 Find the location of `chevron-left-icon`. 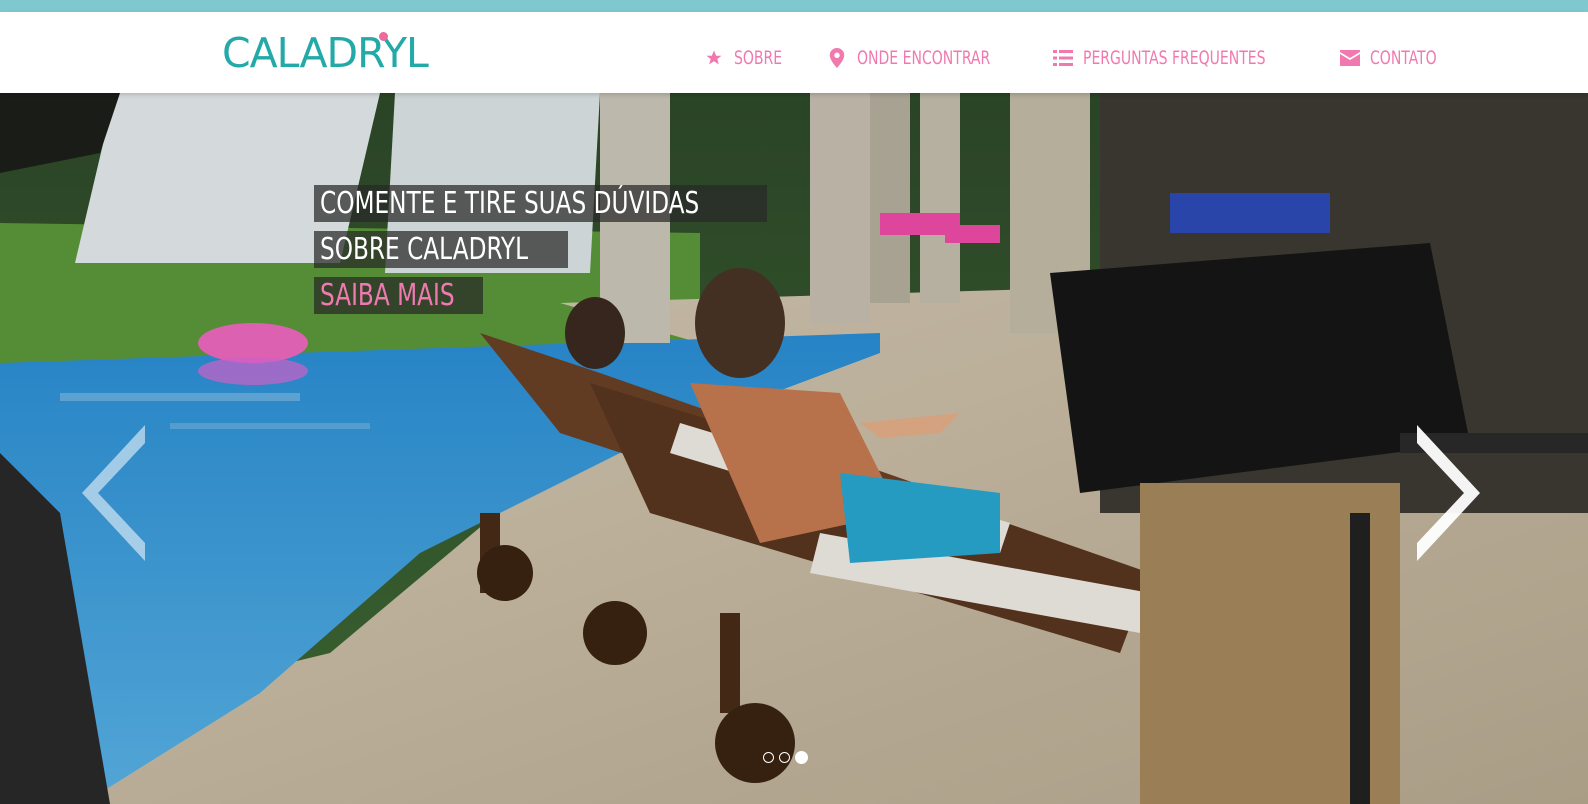

chevron-left-icon is located at coordinates (113, 493).